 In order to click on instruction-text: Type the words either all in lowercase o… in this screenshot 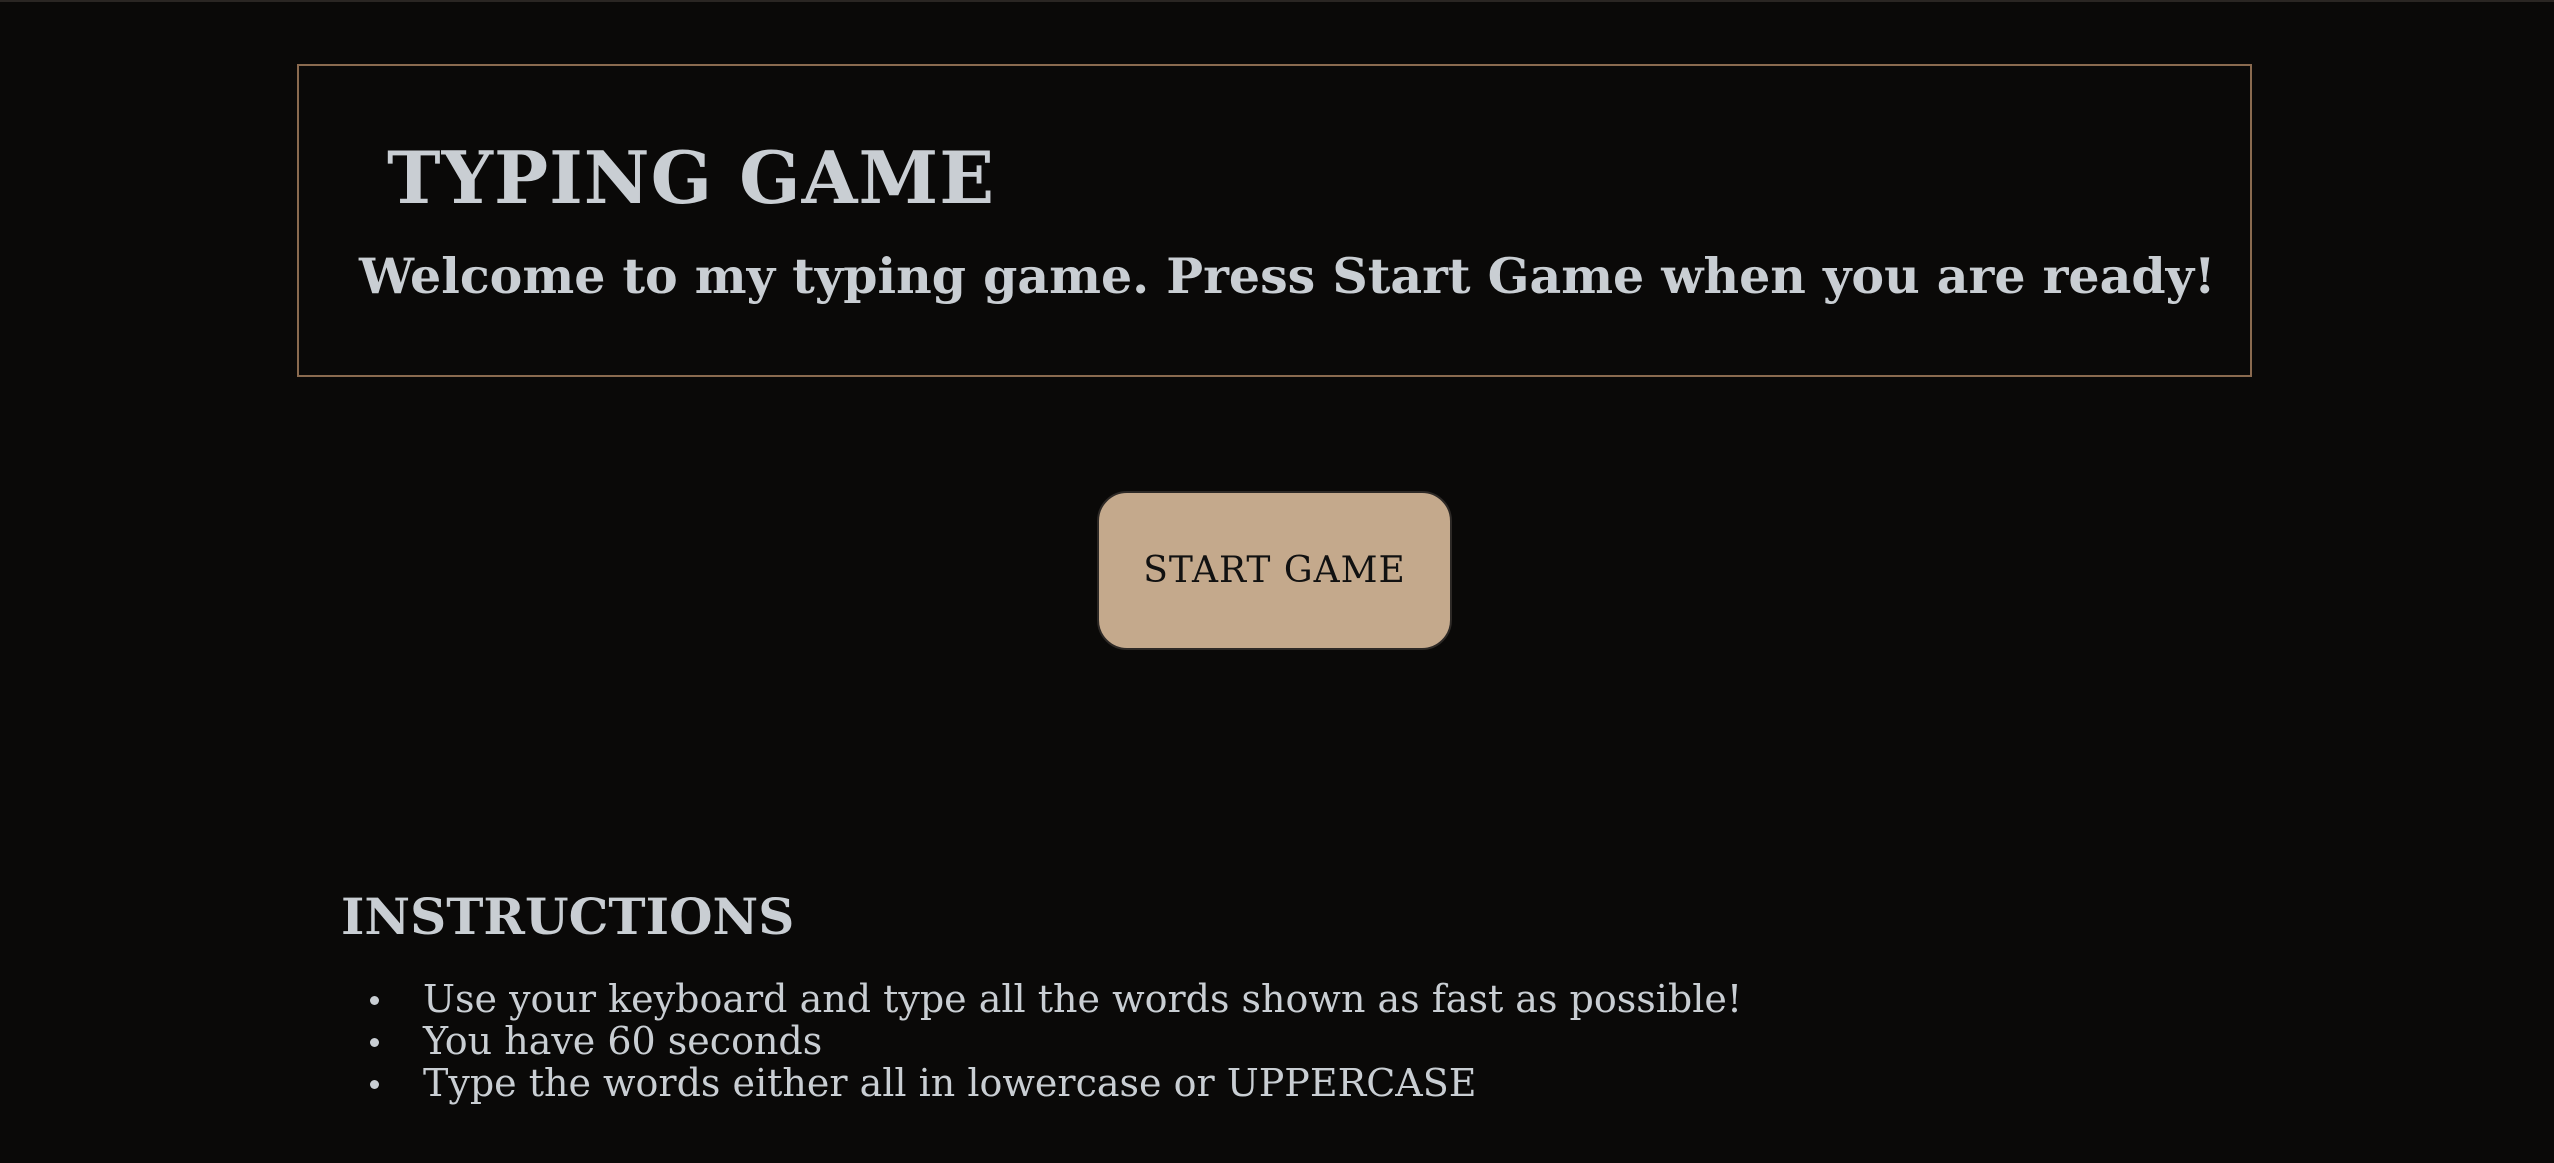, I will do `click(950, 1083)`.